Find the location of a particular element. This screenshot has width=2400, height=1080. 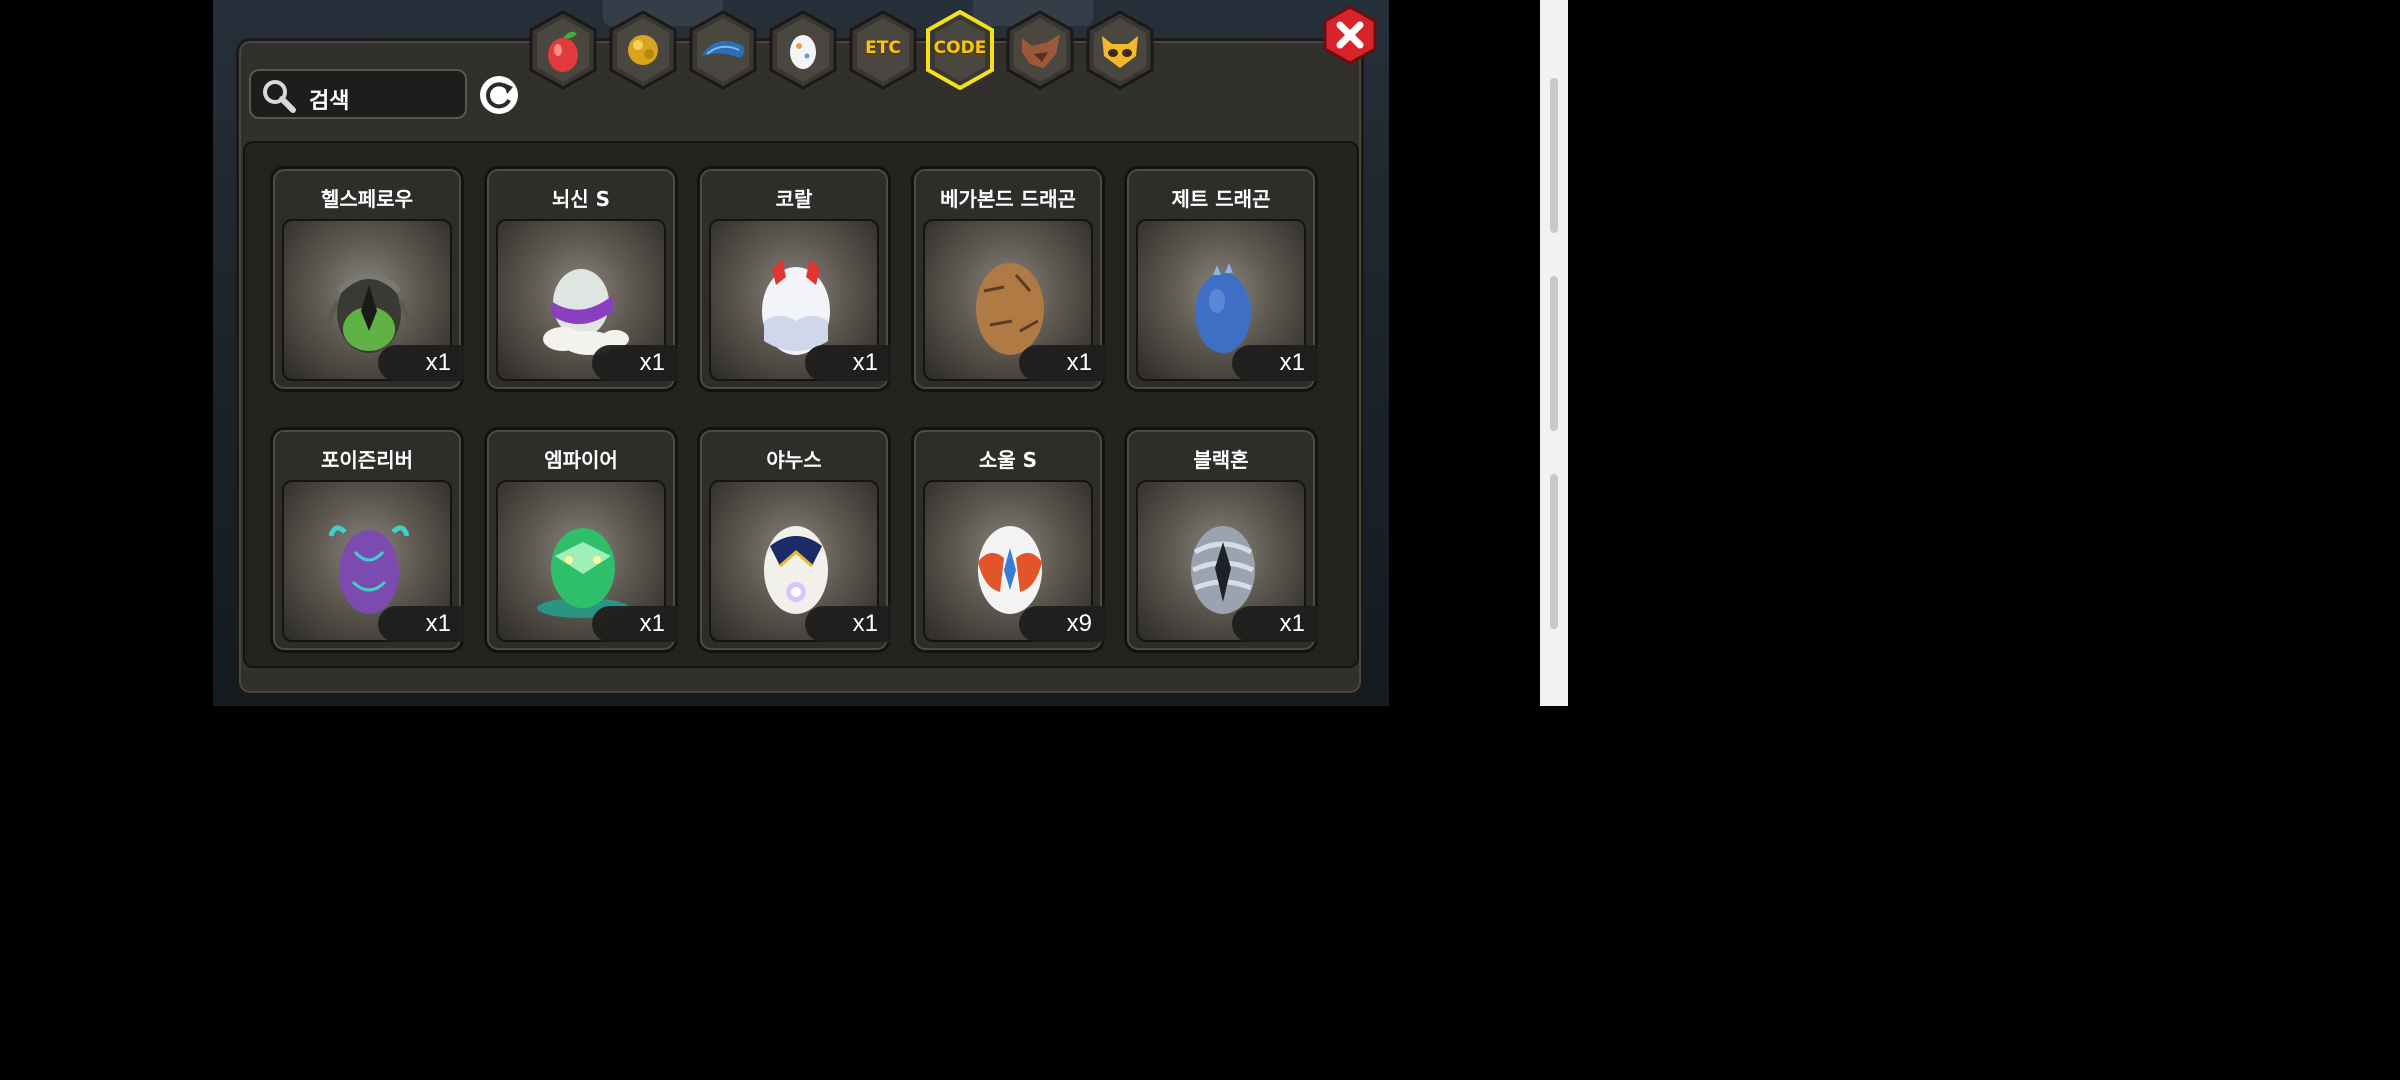

item-card: 제트 드래곤 x1 is located at coordinates (1221, 279).